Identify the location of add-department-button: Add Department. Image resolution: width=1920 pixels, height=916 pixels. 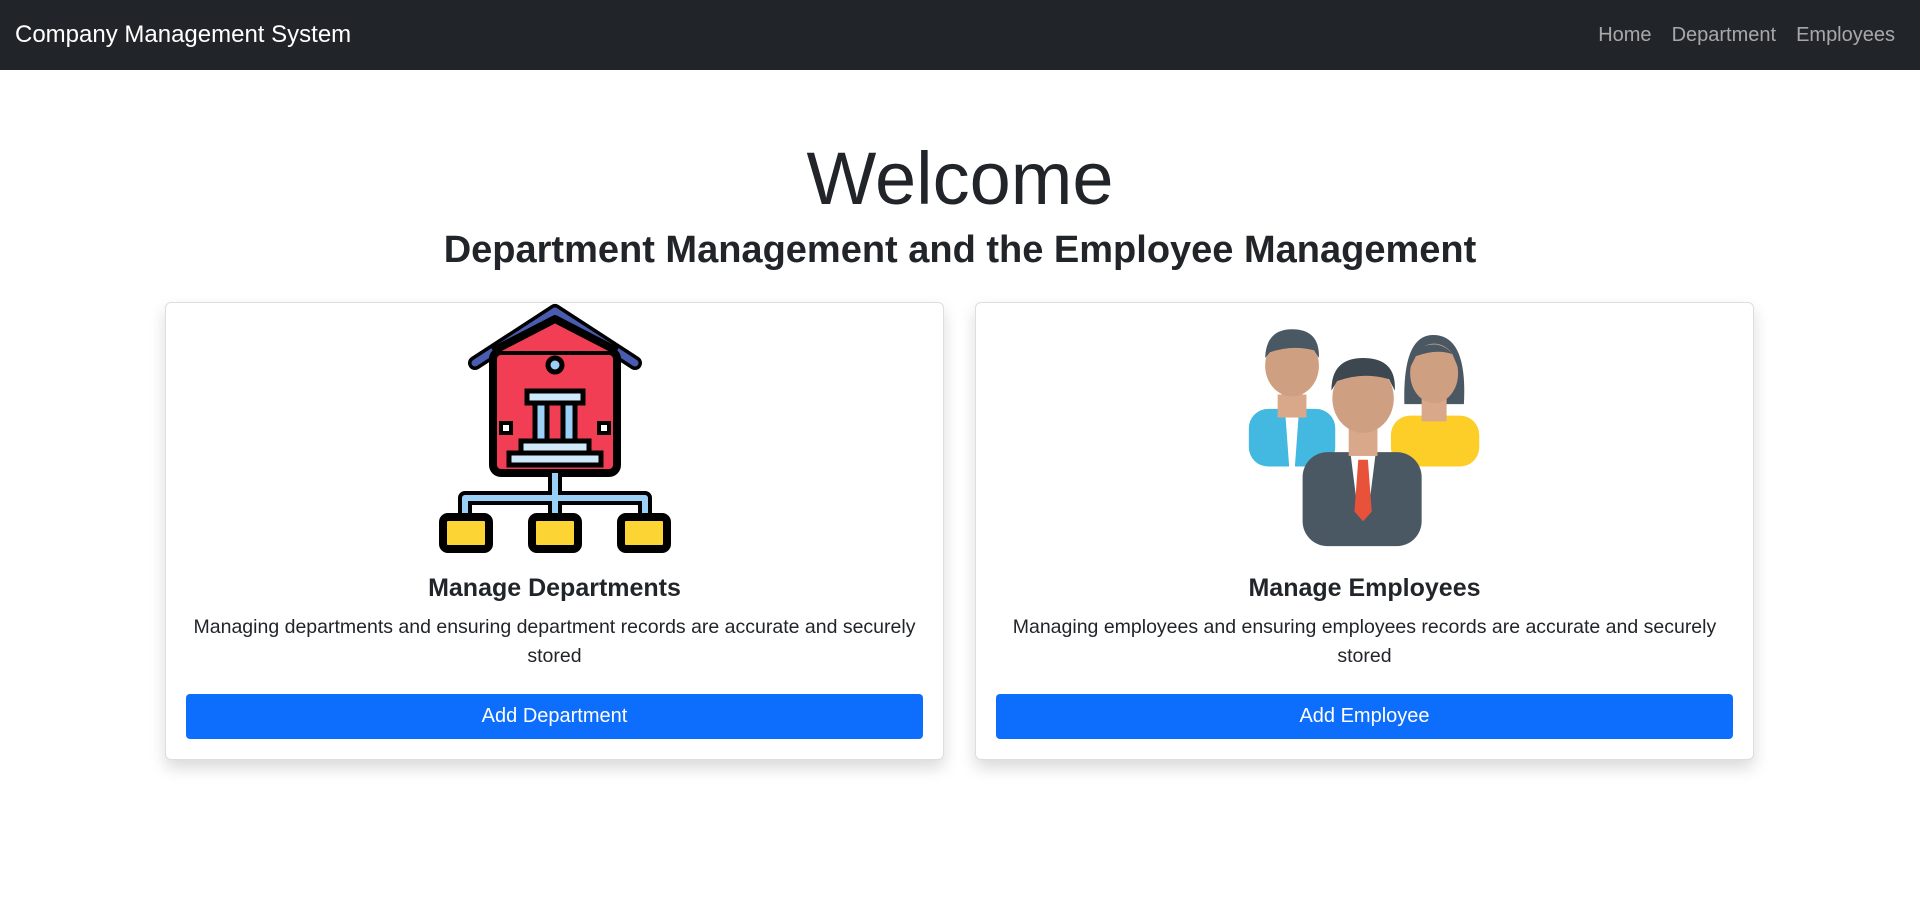
(554, 716).